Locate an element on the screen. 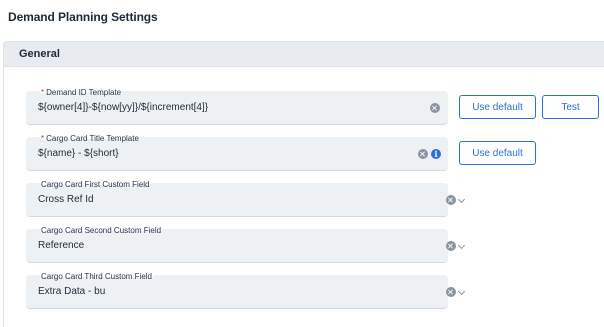 This screenshot has height=327, width=604. cargo-card-first-custom-field-label: Cargo Card First Custom Field is located at coordinates (95, 185).